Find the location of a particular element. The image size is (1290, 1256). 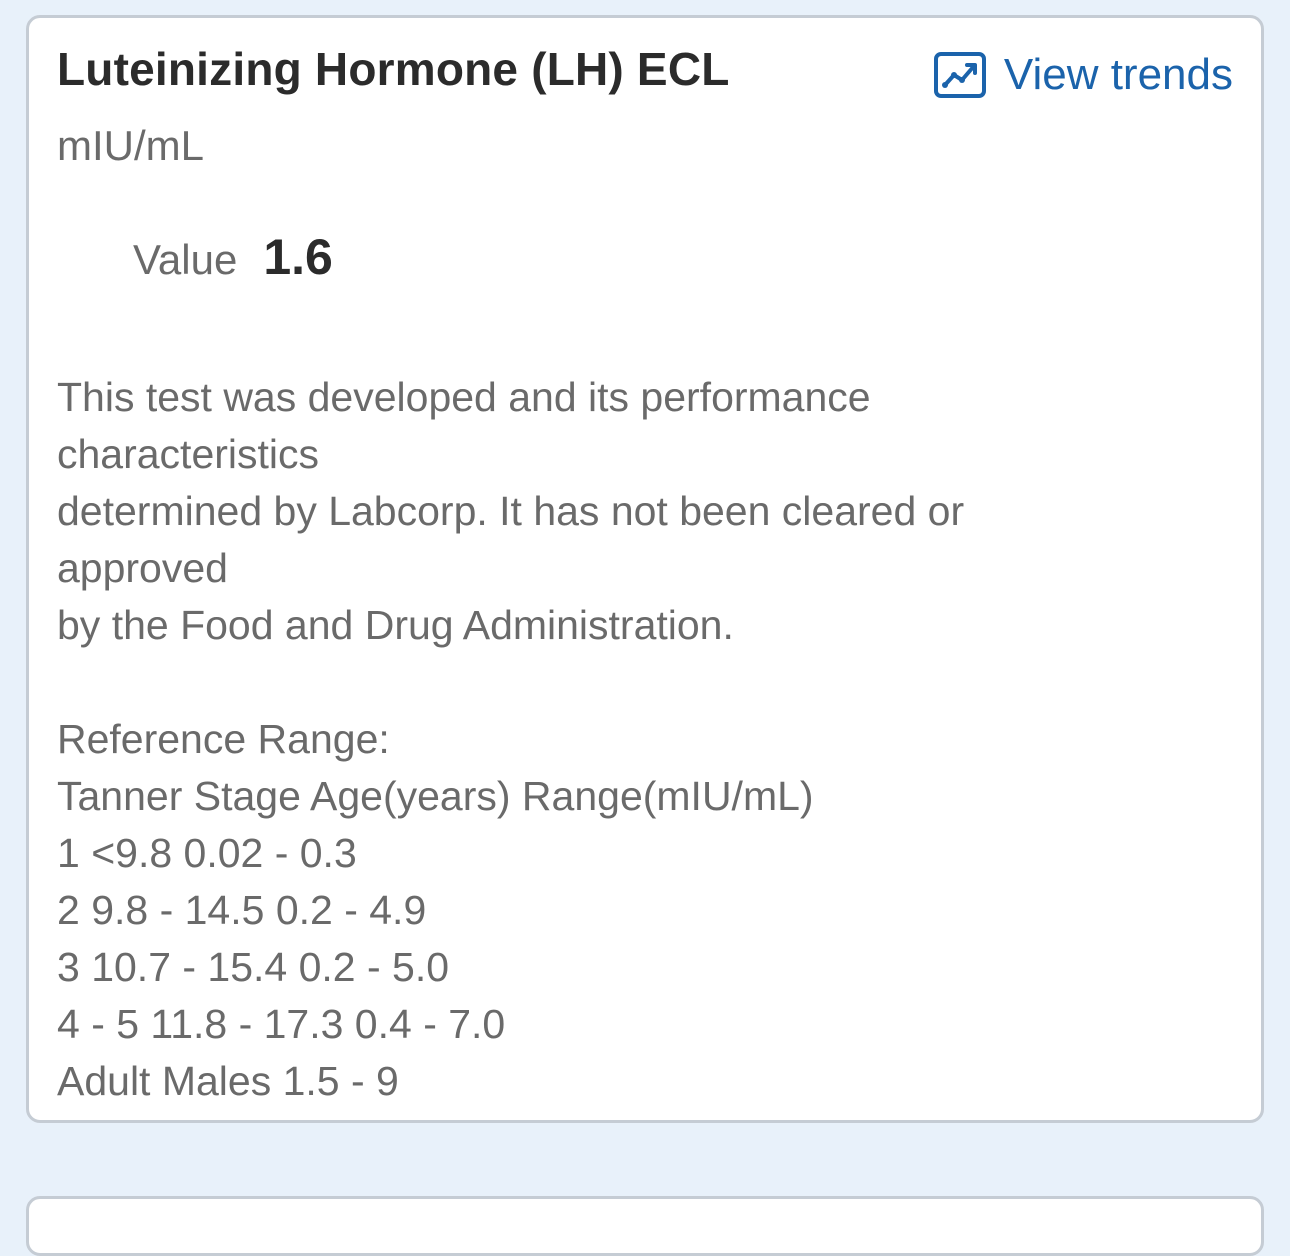

result-value-row: Value 1.6 is located at coordinates (233, 257).